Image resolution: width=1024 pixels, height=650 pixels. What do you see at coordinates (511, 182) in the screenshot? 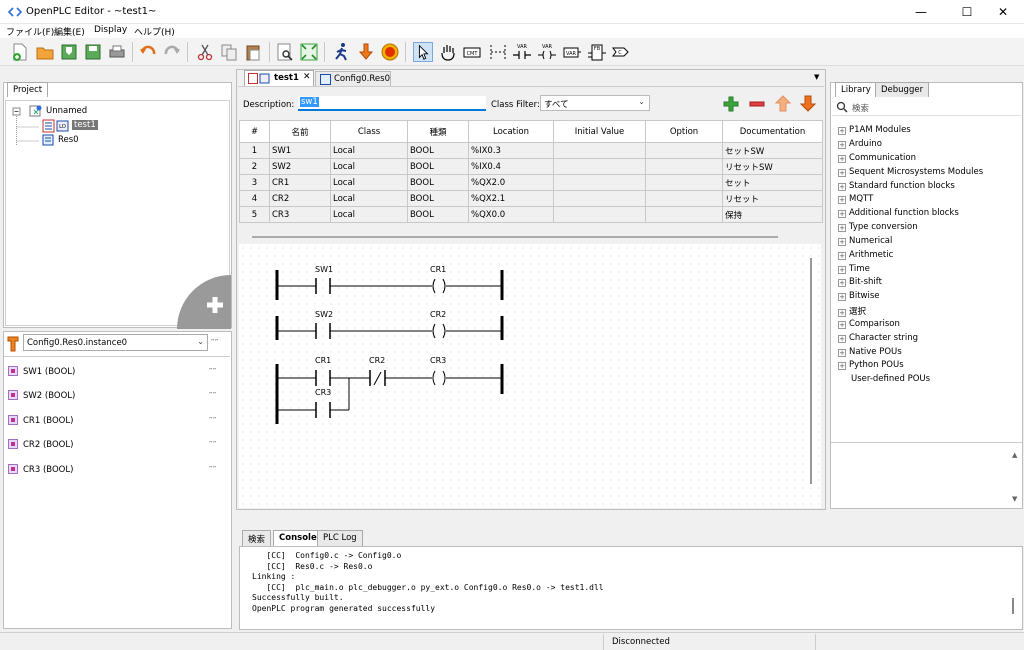
I see `cell: %QX2.0` at bounding box center [511, 182].